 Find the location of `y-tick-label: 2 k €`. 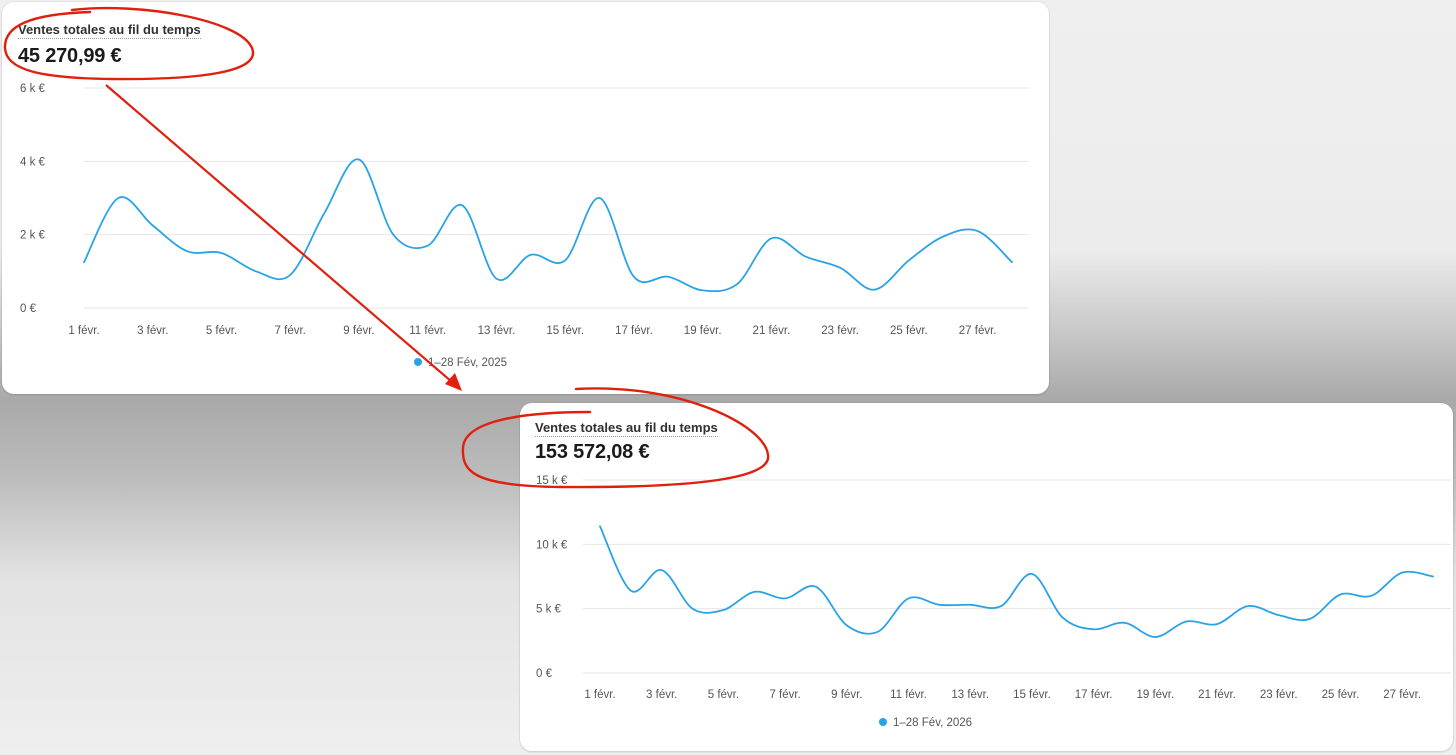

y-tick-label: 2 k € is located at coordinates (33, 236).